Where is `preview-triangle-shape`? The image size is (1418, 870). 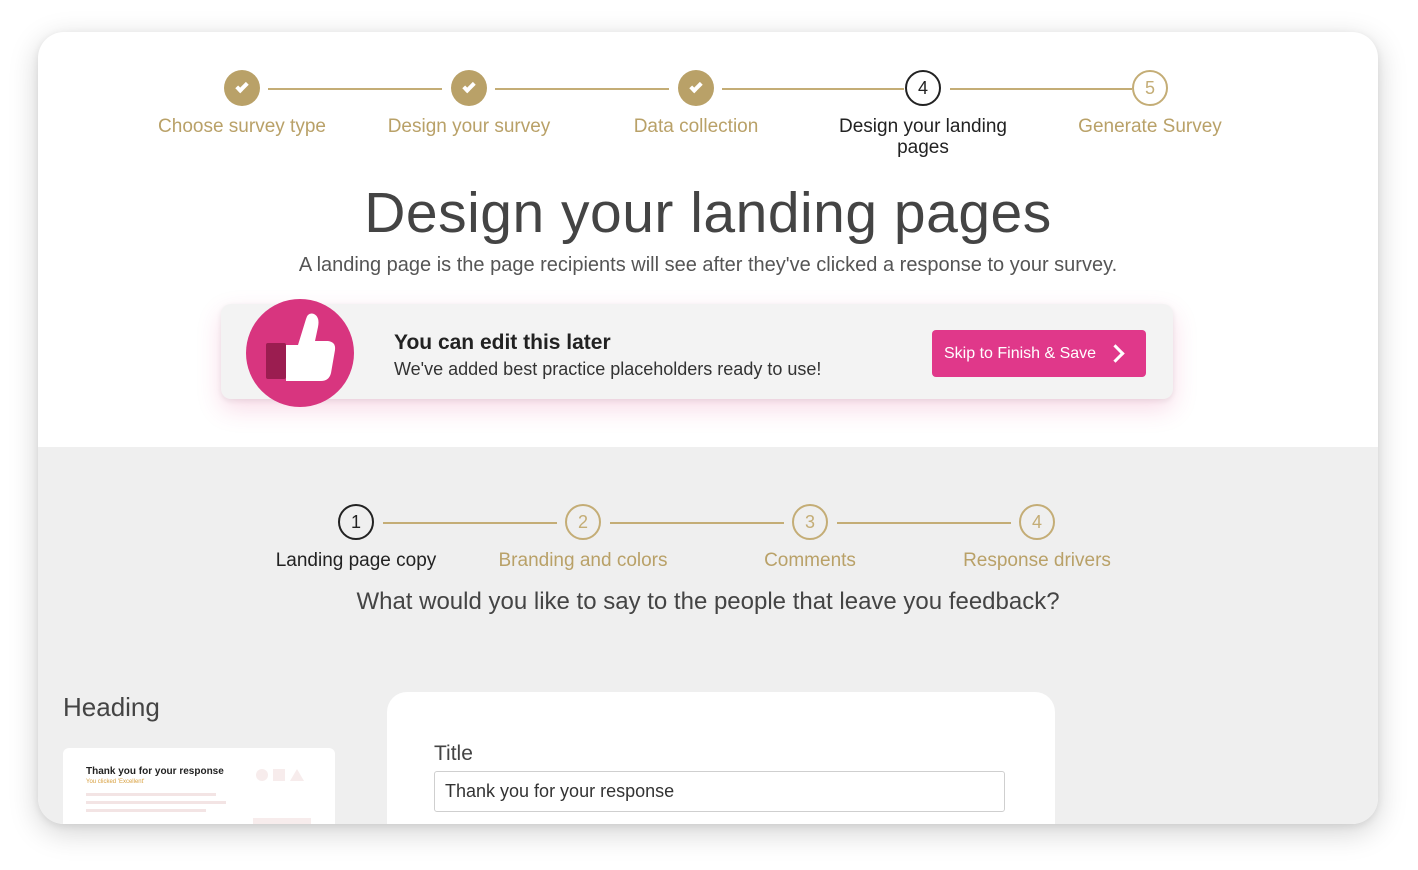
preview-triangle-shape is located at coordinates (297, 775).